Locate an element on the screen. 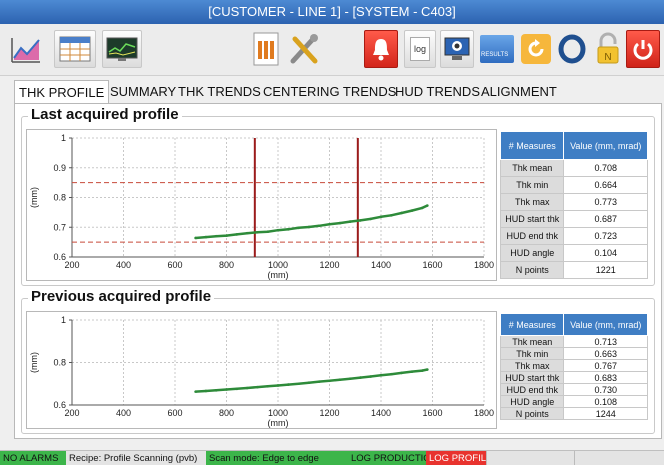 This screenshot has width=664, height=465. measure-value: 0.773 is located at coordinates (605, 202).